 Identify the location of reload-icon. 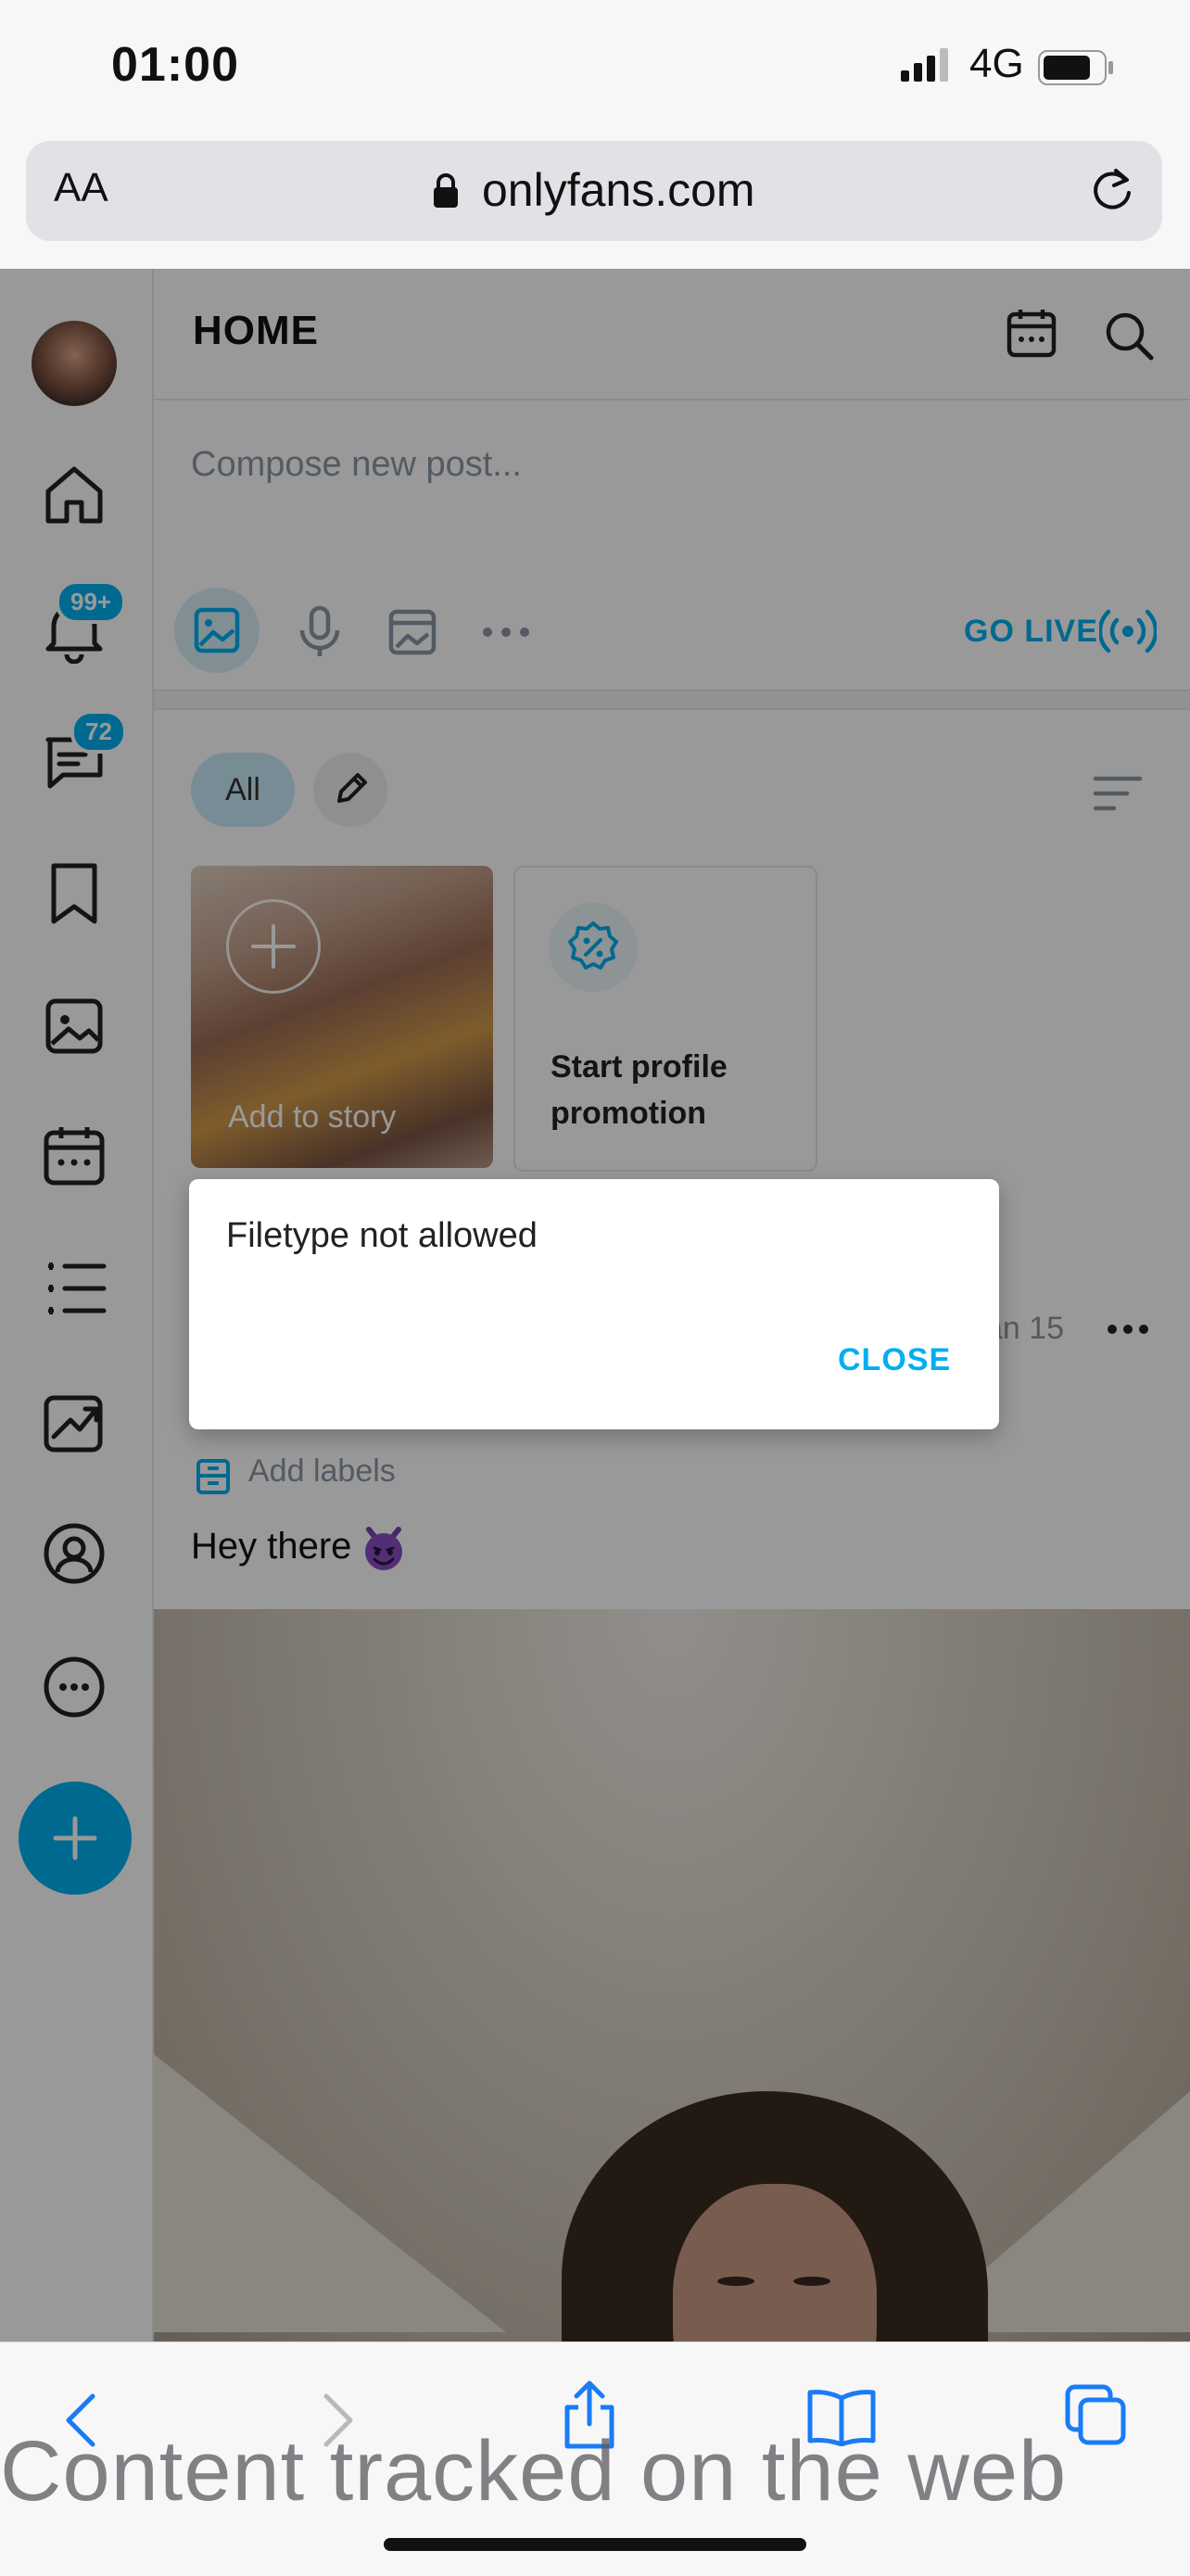
(1112, 189).